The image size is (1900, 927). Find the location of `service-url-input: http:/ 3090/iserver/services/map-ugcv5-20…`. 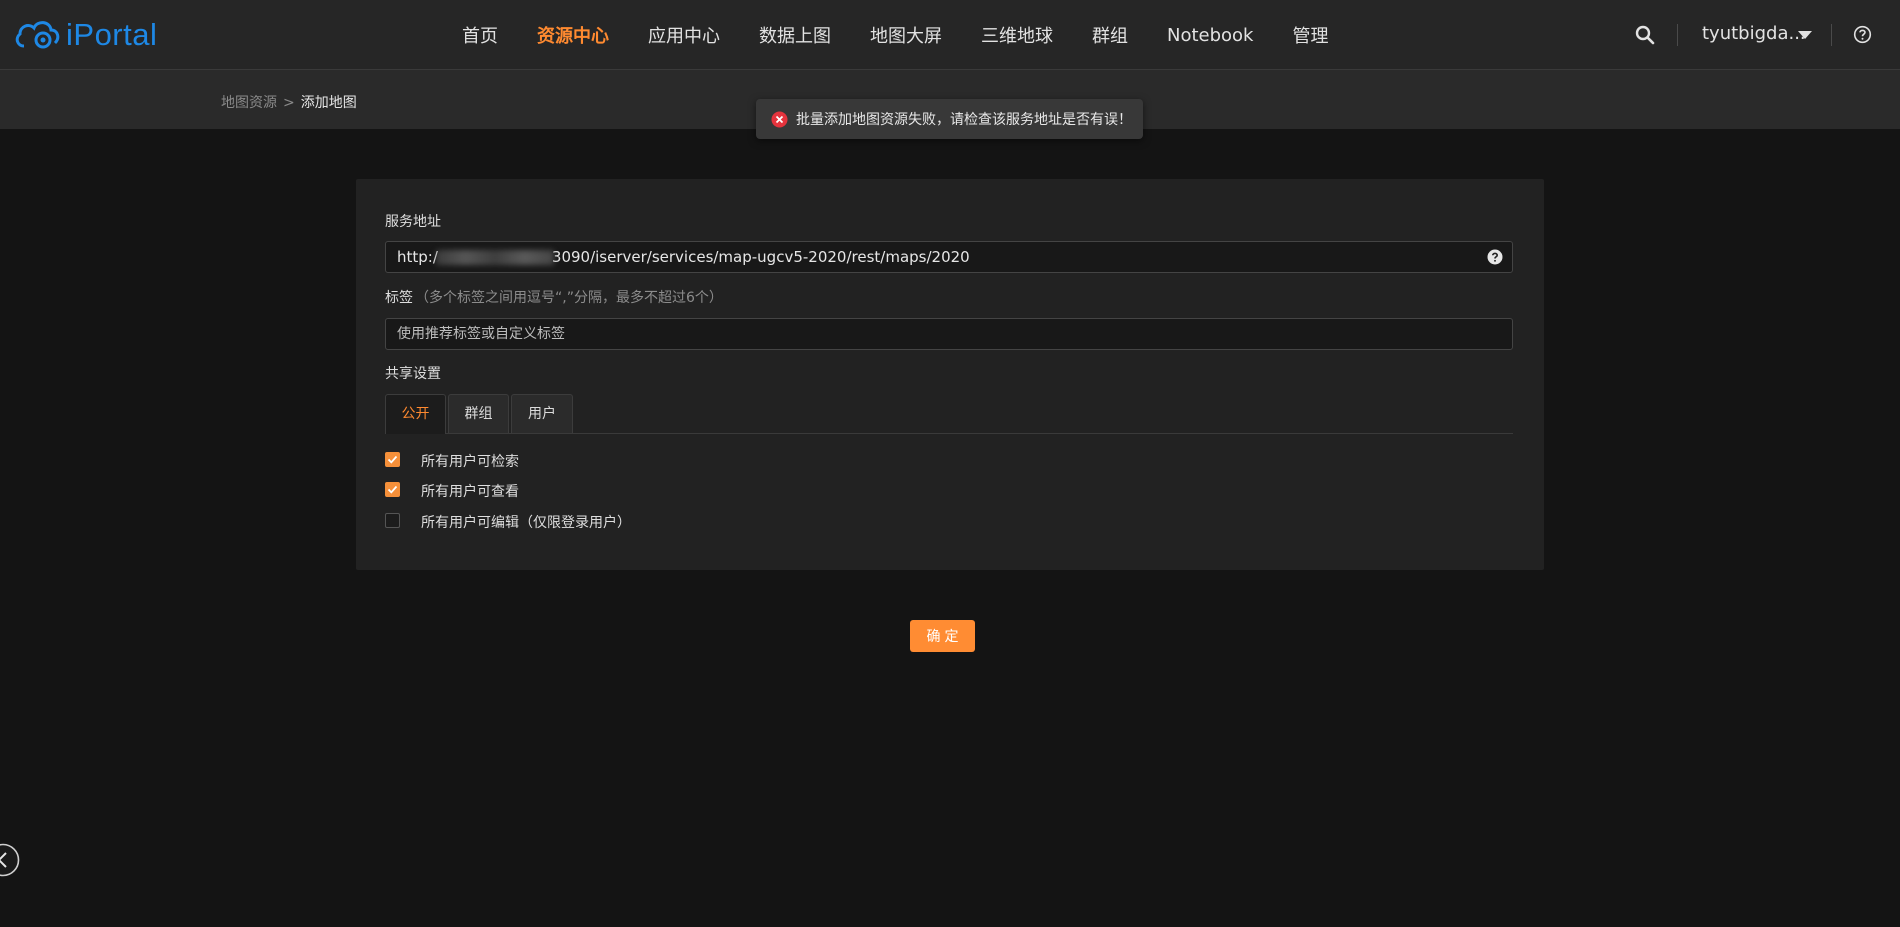

service-url-input: http:/ 3090/iserver/services/map-ugcv5-20… is located at coordinates (949, 257).